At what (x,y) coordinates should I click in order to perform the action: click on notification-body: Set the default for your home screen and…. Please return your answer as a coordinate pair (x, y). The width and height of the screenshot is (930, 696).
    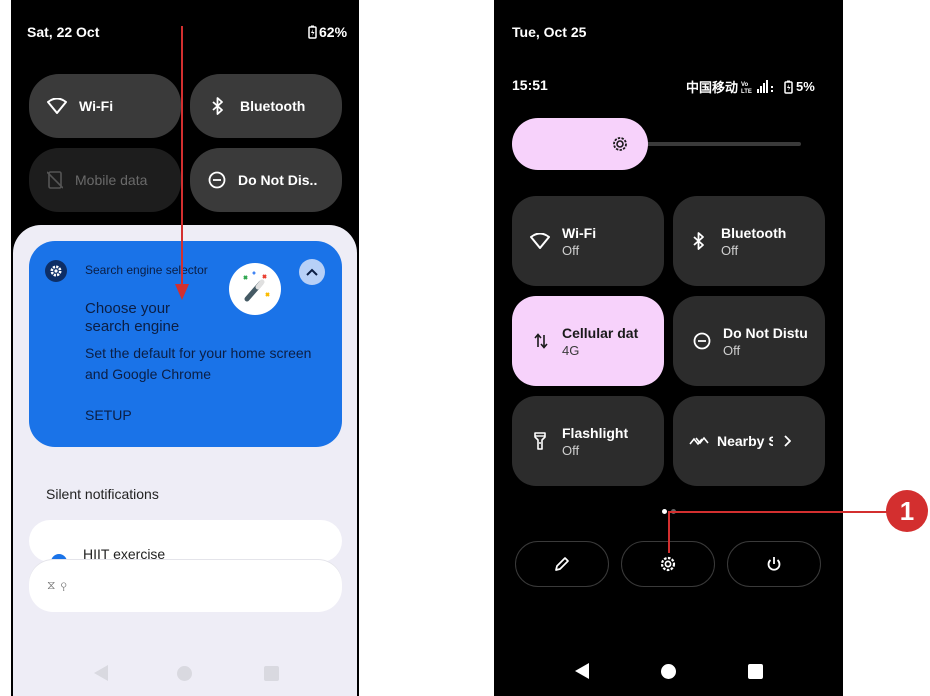
    Looking at the image, I should click on (198, 363).